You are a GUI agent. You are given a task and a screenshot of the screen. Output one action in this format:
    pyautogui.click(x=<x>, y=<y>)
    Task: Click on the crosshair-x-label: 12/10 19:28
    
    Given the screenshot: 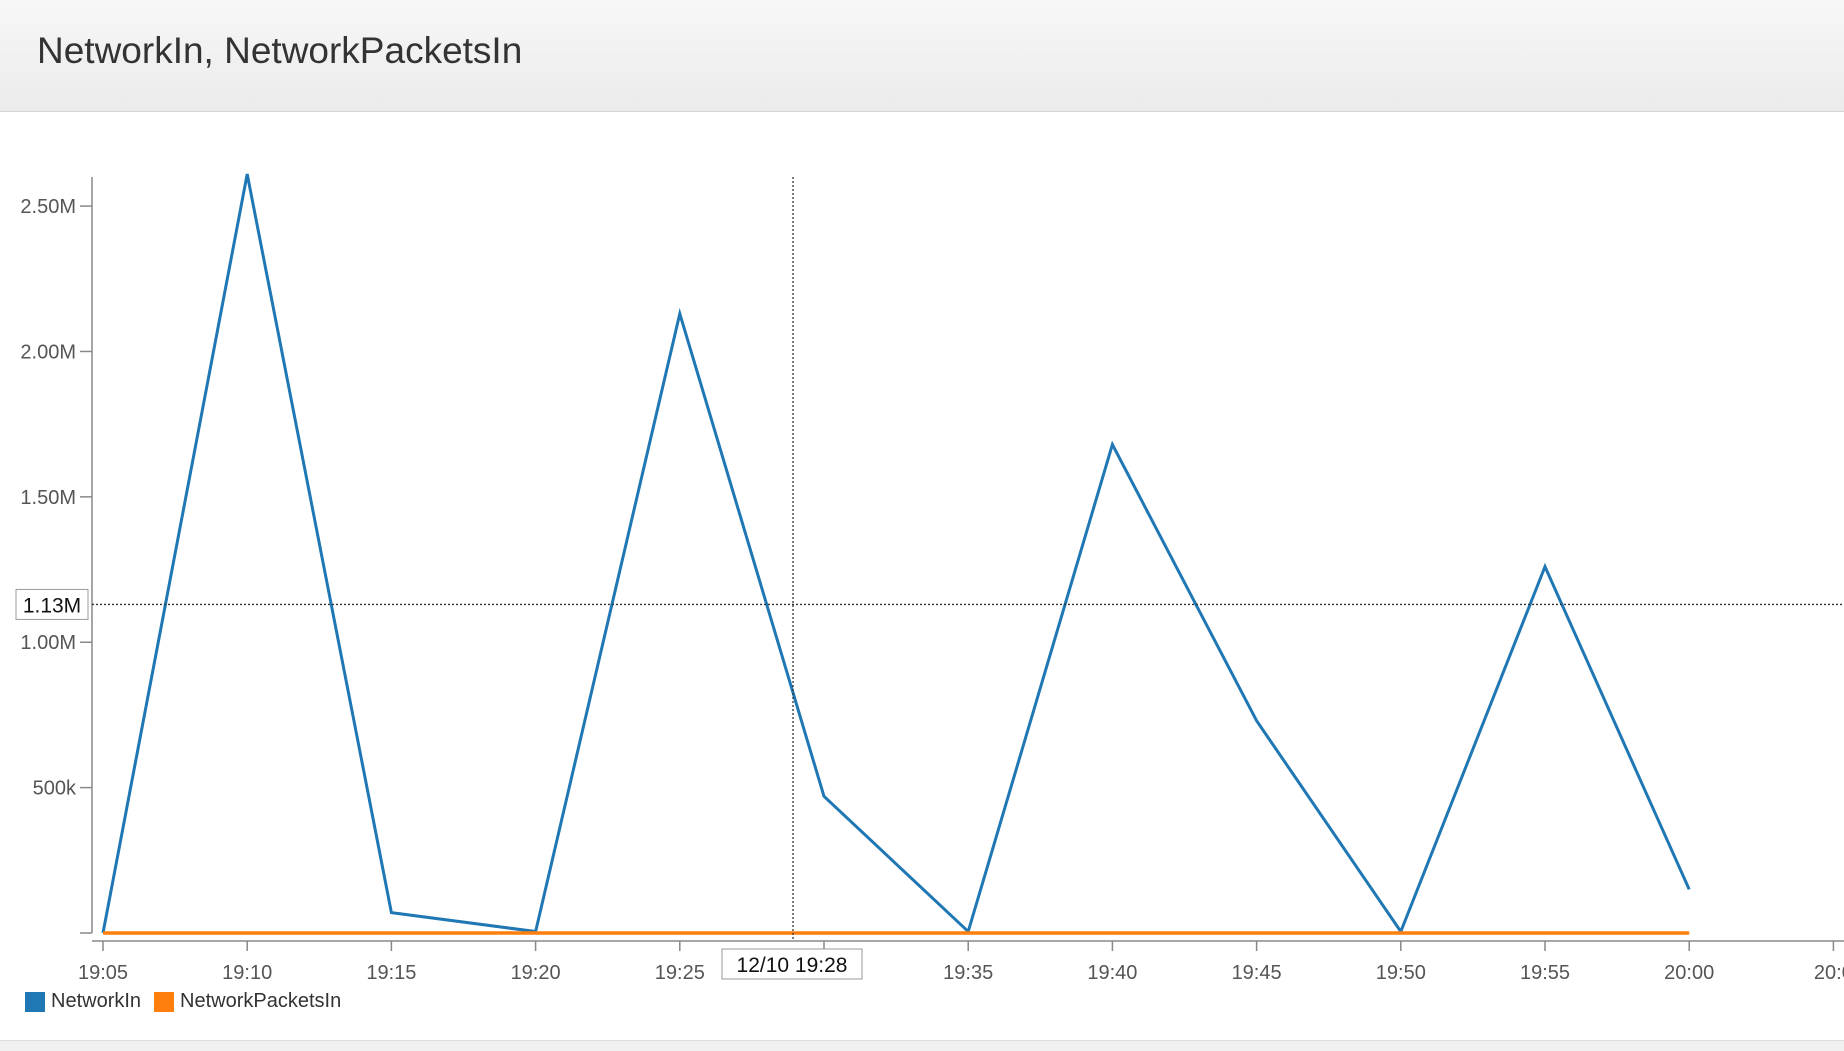 What is the action you would take?
    pyautogui.click(x=792, y=965)
    